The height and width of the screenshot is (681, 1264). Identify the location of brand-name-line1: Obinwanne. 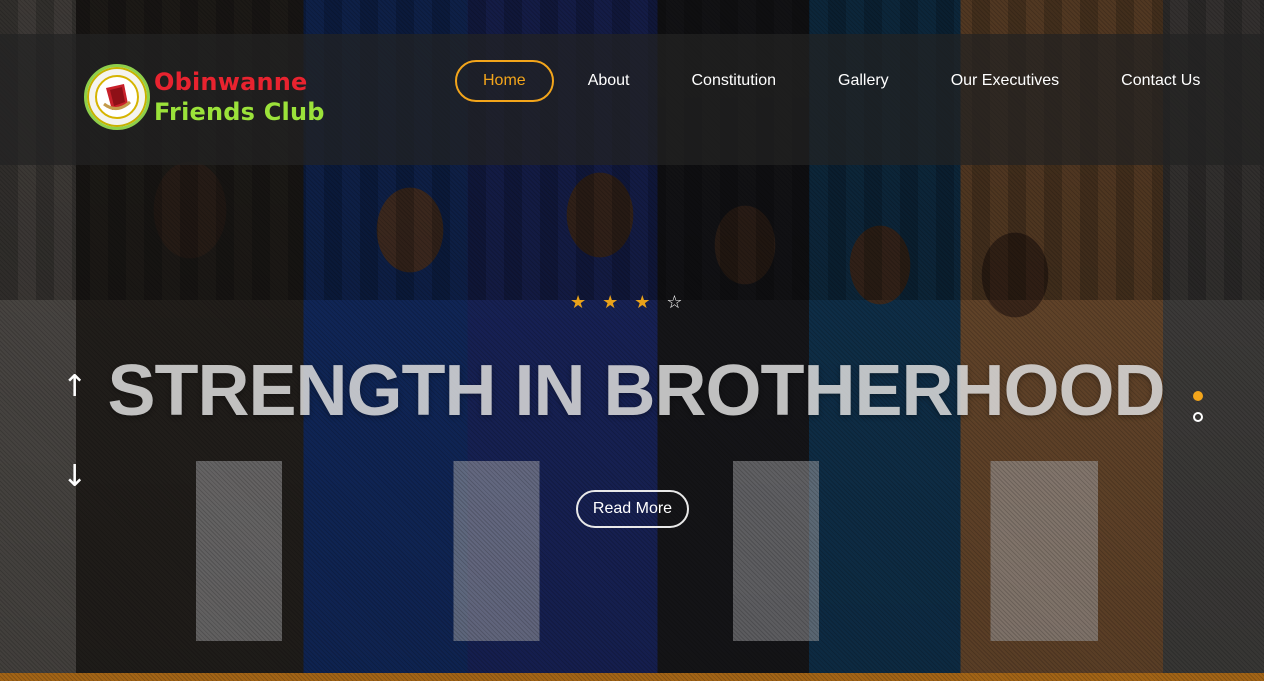
(231, 82).